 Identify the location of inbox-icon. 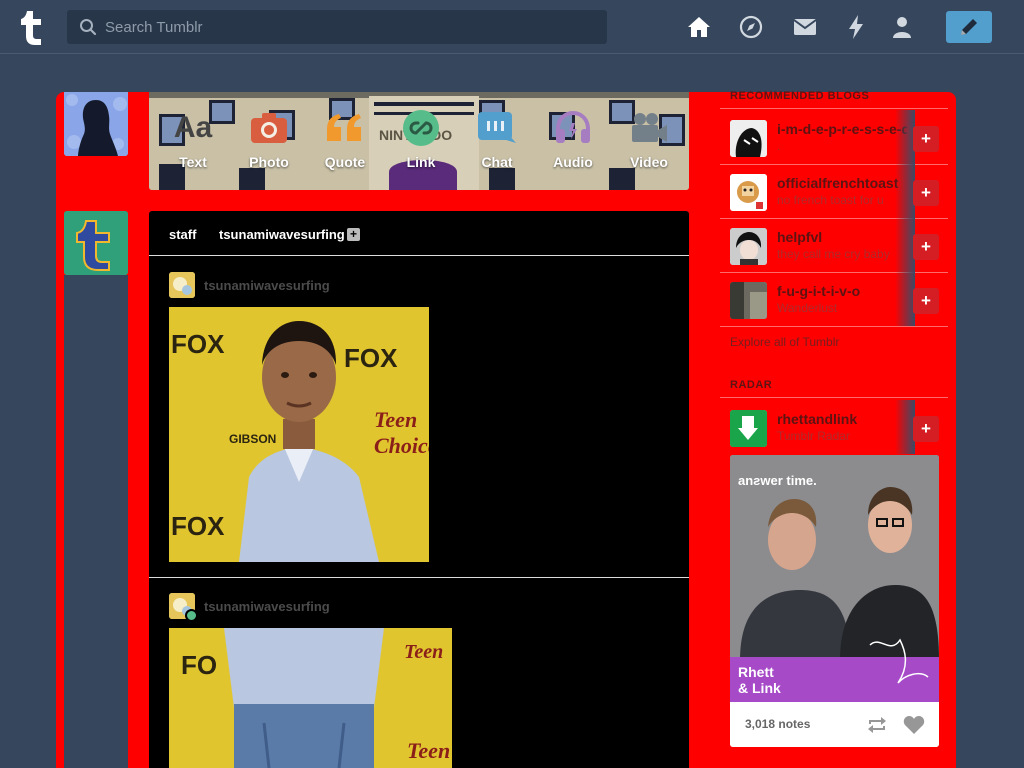
(805, 27).